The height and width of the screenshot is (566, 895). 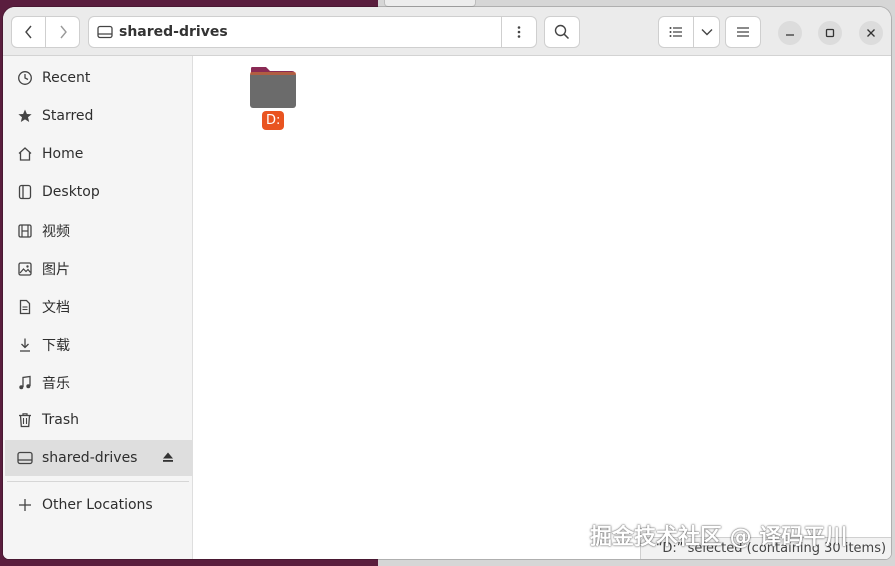 I want to click on maximize-button, so click(x=830, y=33).